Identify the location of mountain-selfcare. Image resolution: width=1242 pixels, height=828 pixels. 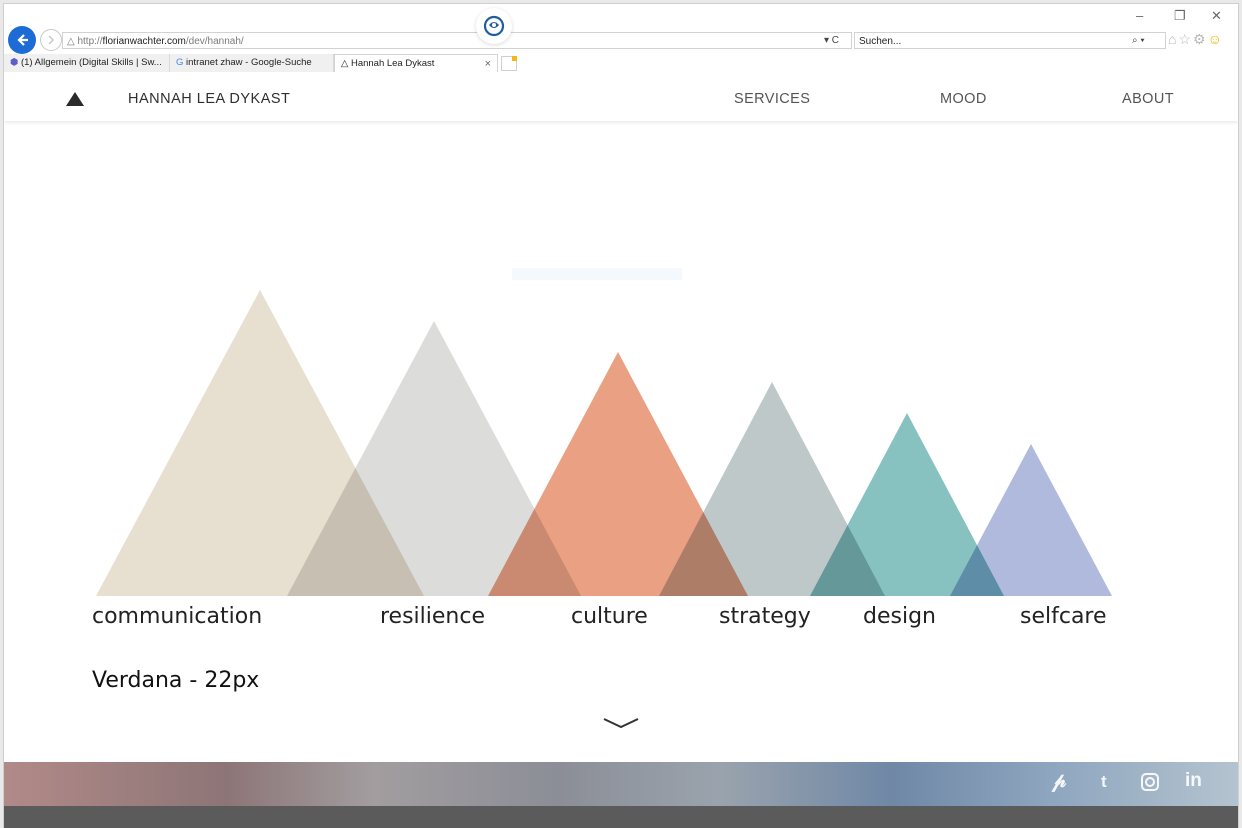
(1031, 520).